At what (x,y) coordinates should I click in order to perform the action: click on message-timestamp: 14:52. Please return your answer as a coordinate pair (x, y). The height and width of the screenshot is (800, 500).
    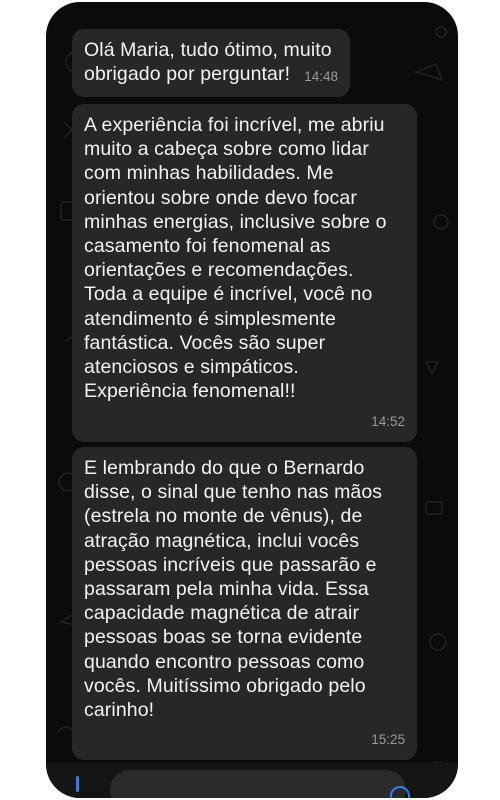
    Looking at the image, I should click on (388, 421).